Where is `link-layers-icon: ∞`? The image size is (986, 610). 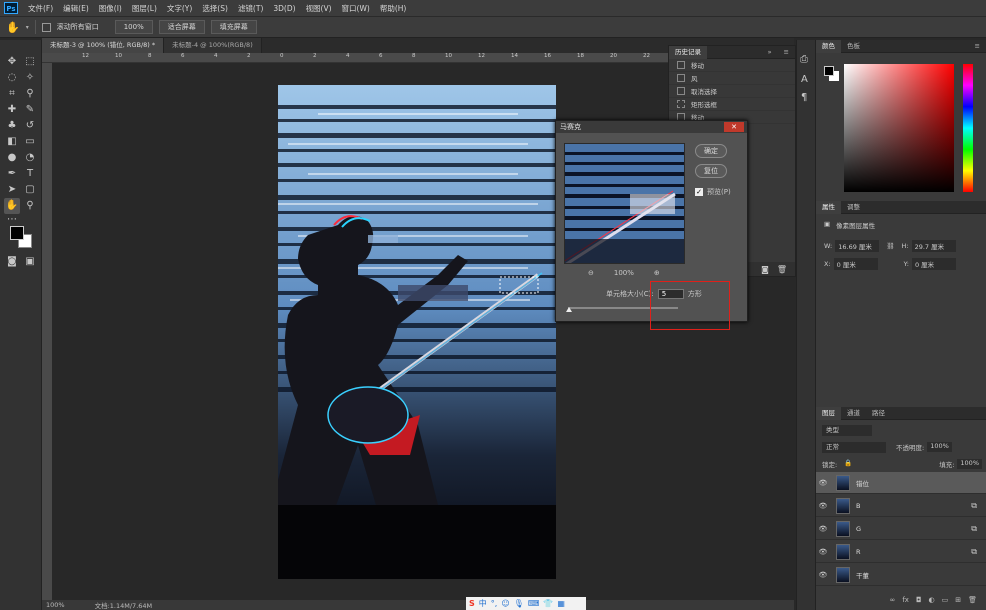 link-layers-icon: ∞ is located at coordinates (893, 602).